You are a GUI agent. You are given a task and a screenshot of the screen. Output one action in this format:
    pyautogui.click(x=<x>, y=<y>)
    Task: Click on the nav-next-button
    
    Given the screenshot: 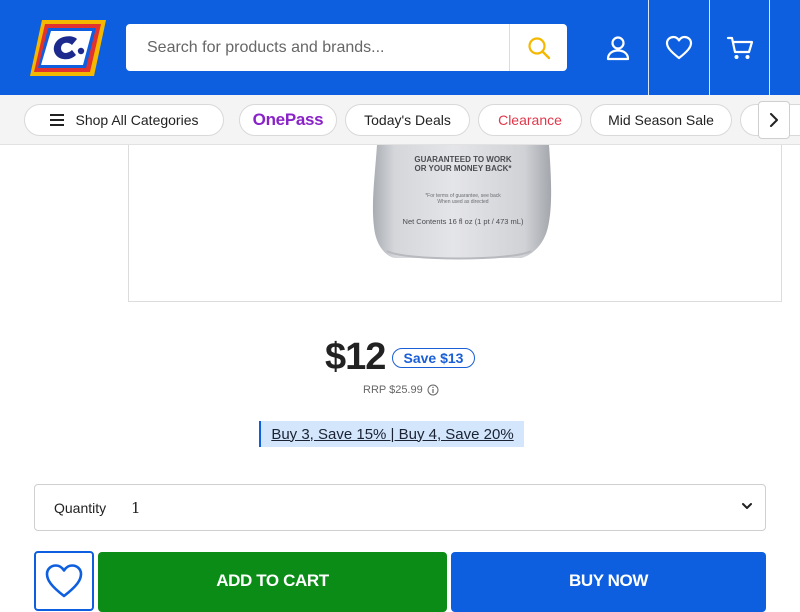 What is the action you would take?
    pyautogui.click(x=774, y=120)
    